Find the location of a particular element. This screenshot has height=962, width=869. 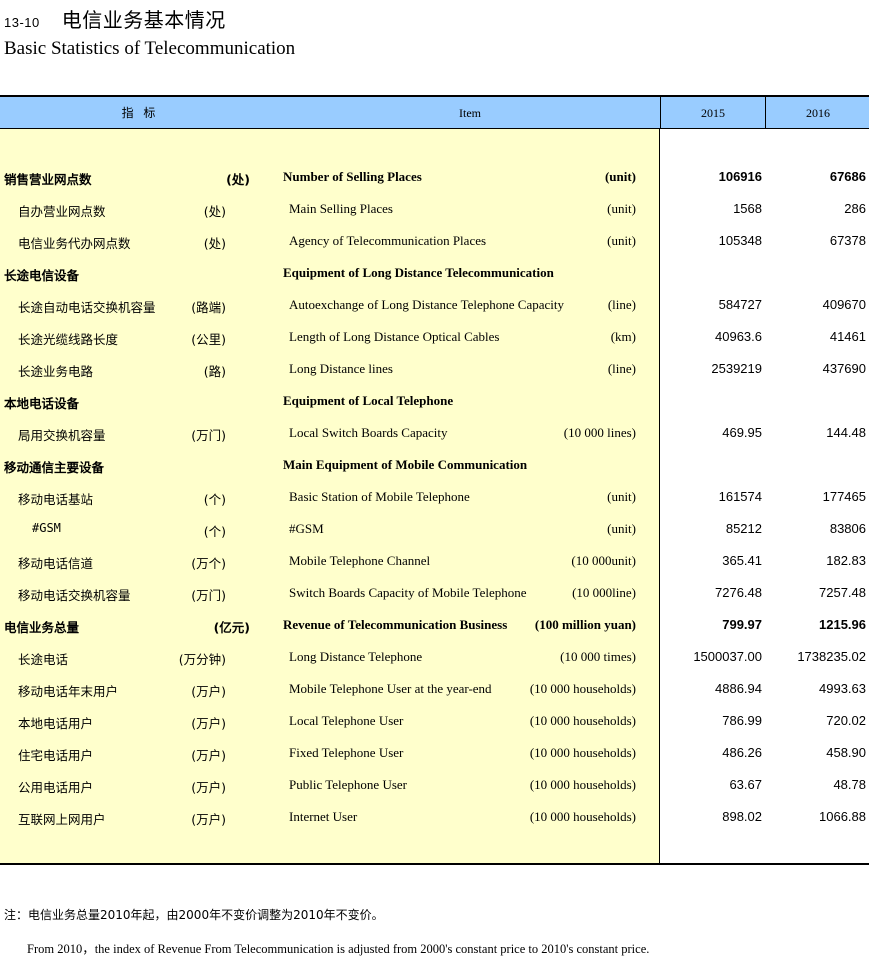

value-2016: 144.48 is located at coordinates (846, 432).